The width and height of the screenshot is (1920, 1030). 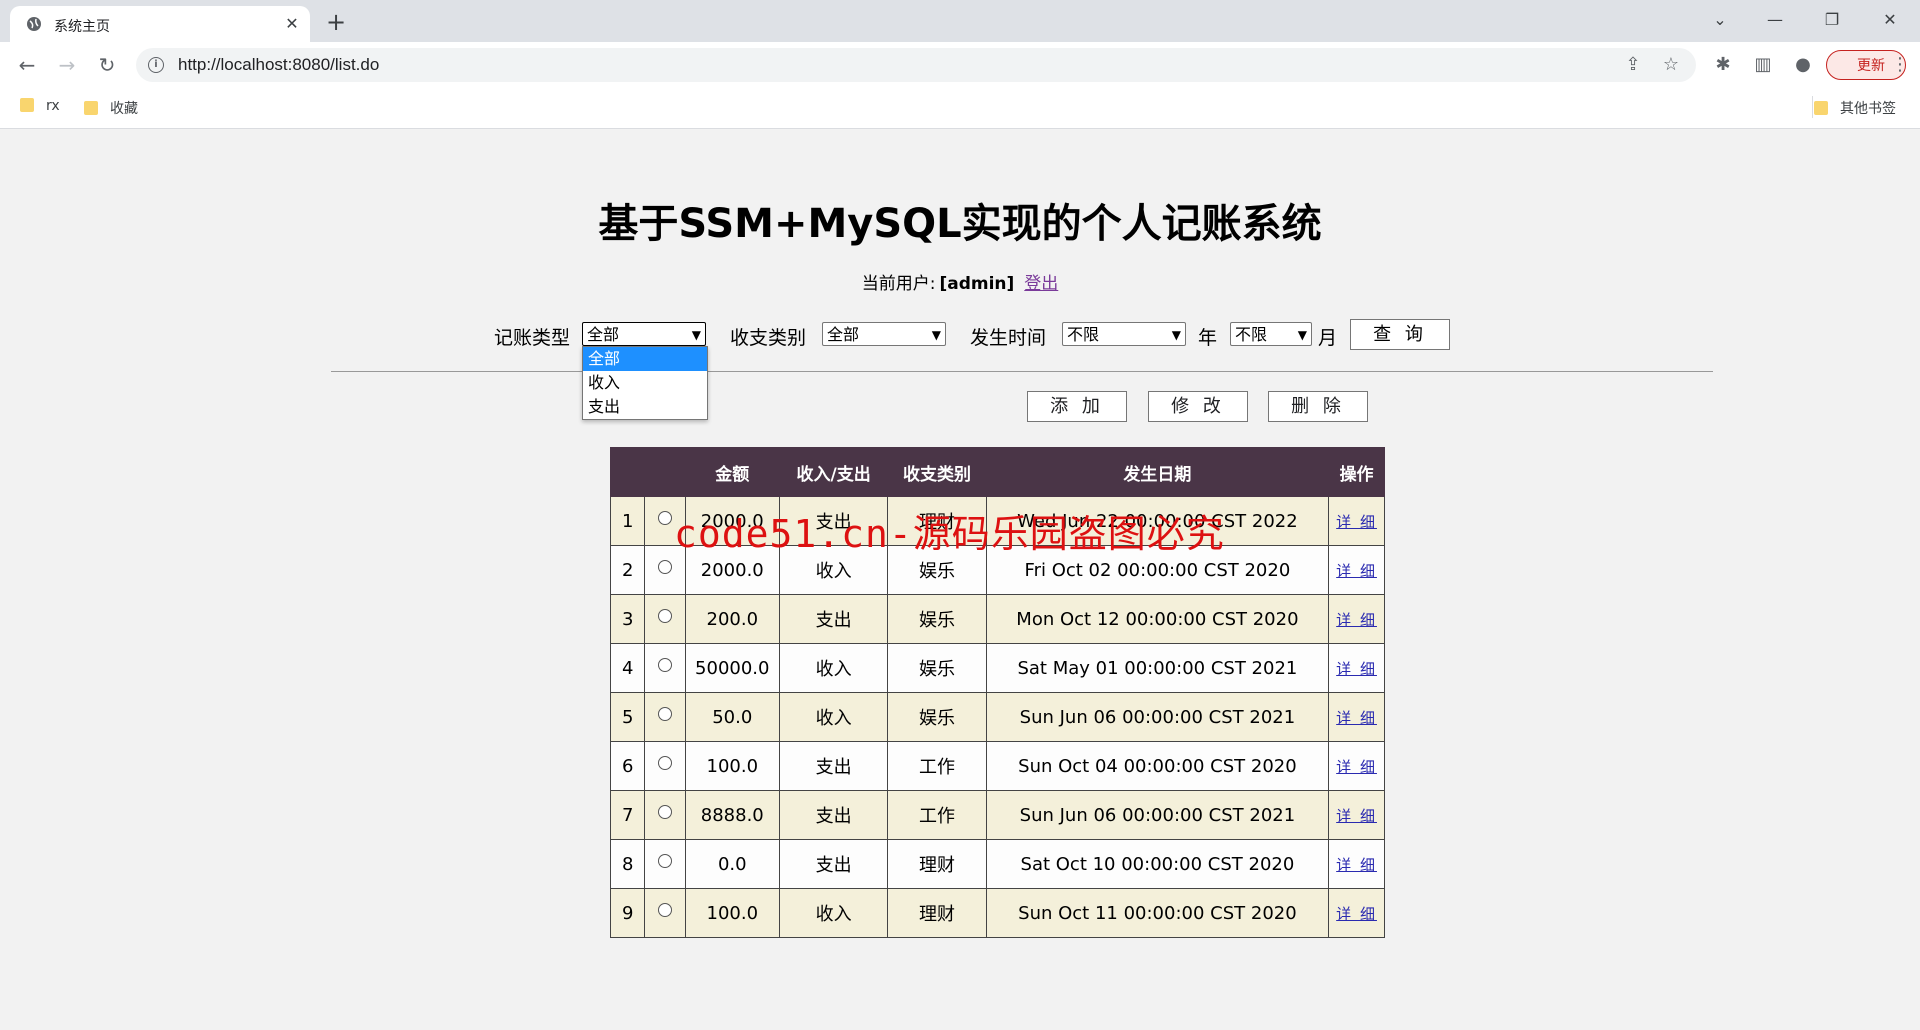 What do you see at coordinates (1633, 65) in the screenshot?
I see `share-icon: ⇪` at bounding box center [1633, 65].